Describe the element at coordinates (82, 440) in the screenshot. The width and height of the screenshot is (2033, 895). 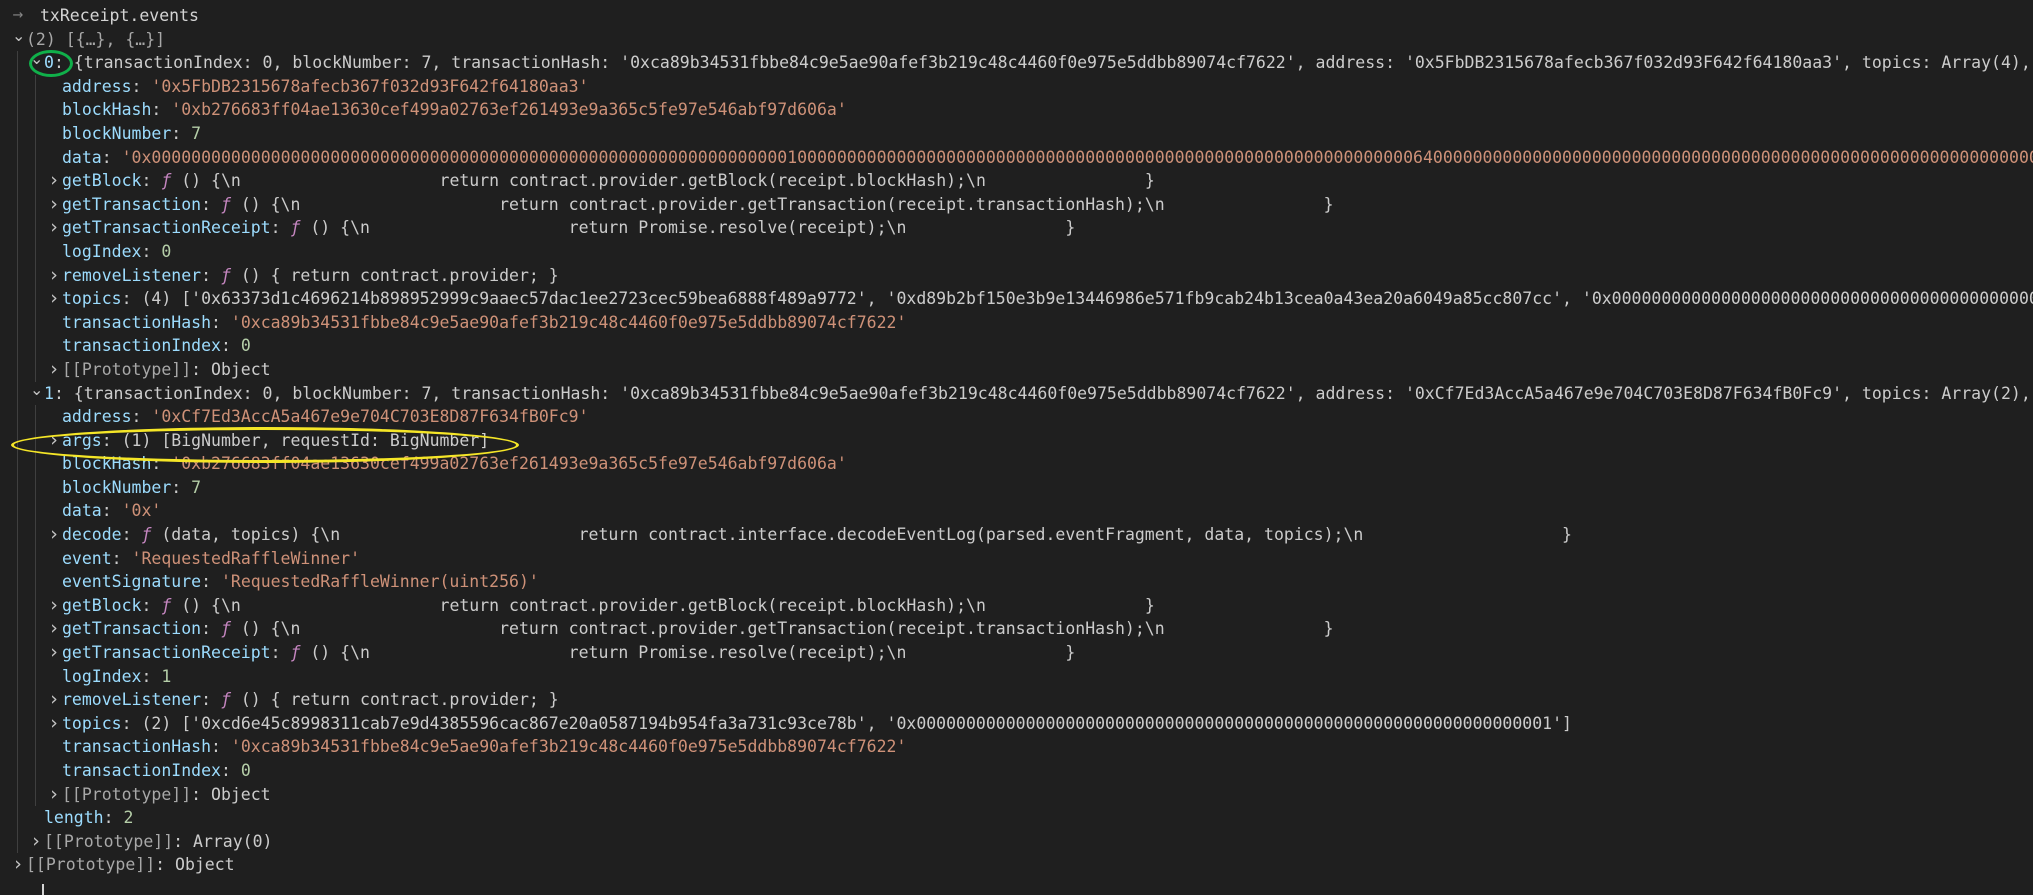
I see `property-key: args` at that location.